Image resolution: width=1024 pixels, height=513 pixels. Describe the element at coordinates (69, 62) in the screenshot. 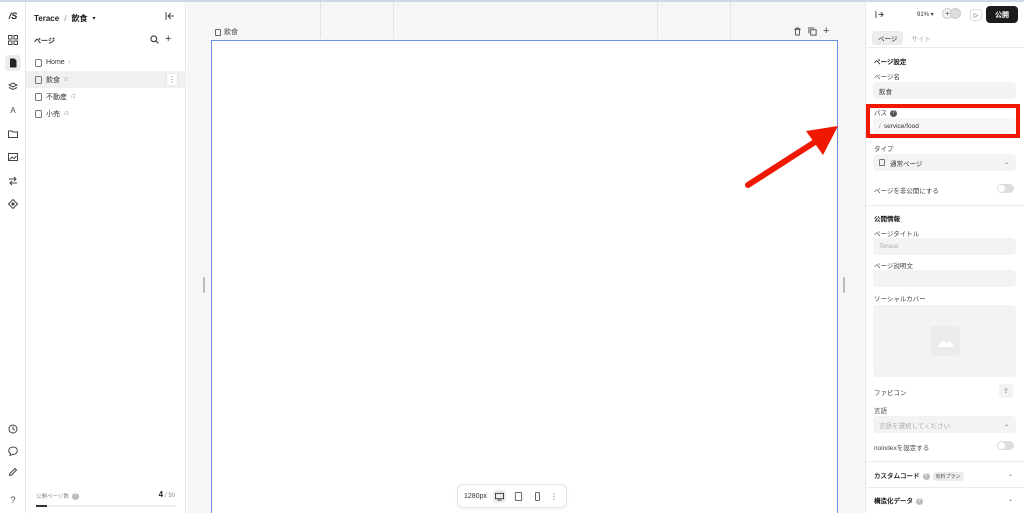

I see `page-item-path: /` at that location.